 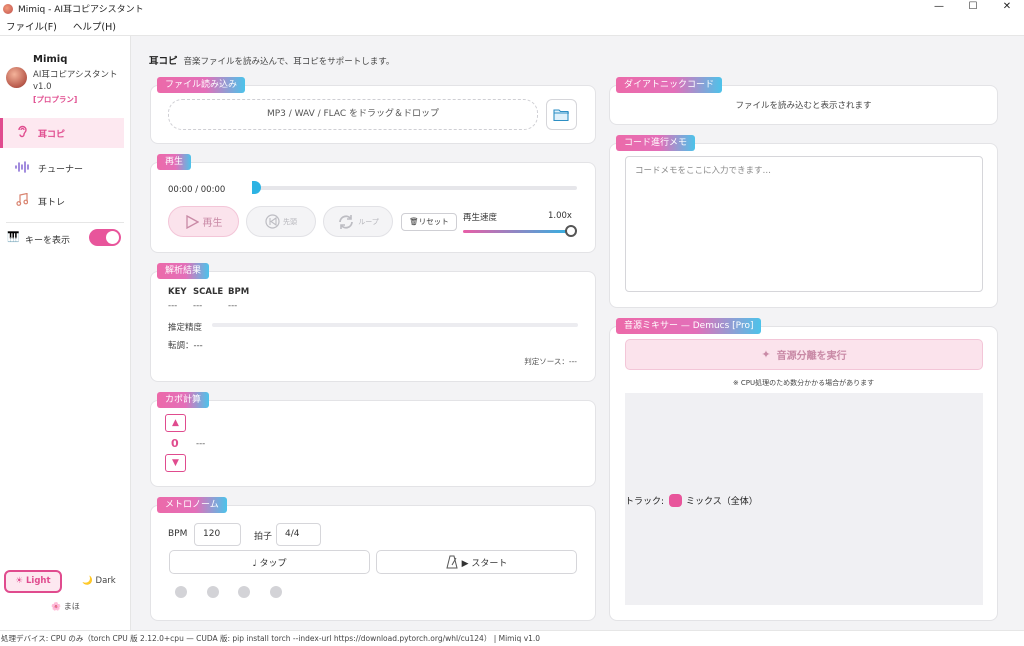 I want to click on maximize-button: ☐, so click(x=973, y=8).